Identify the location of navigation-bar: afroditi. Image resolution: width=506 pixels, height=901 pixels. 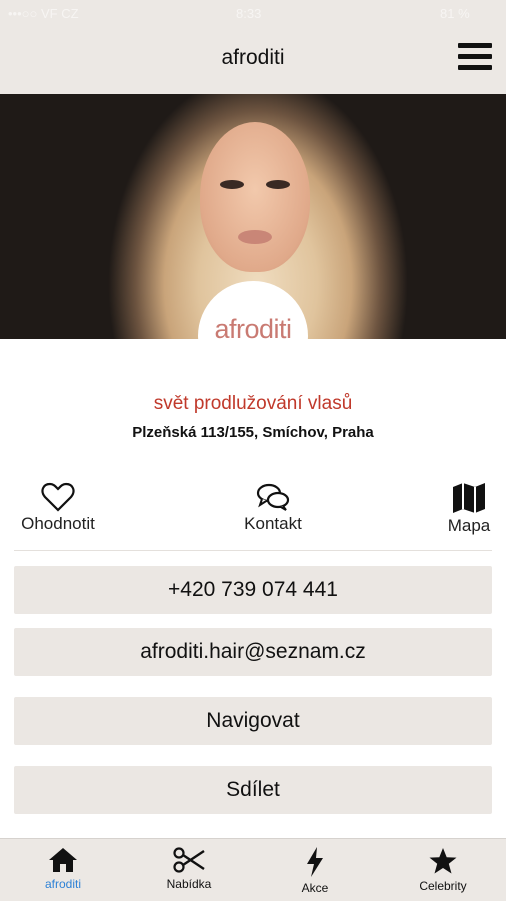
(253, 62).